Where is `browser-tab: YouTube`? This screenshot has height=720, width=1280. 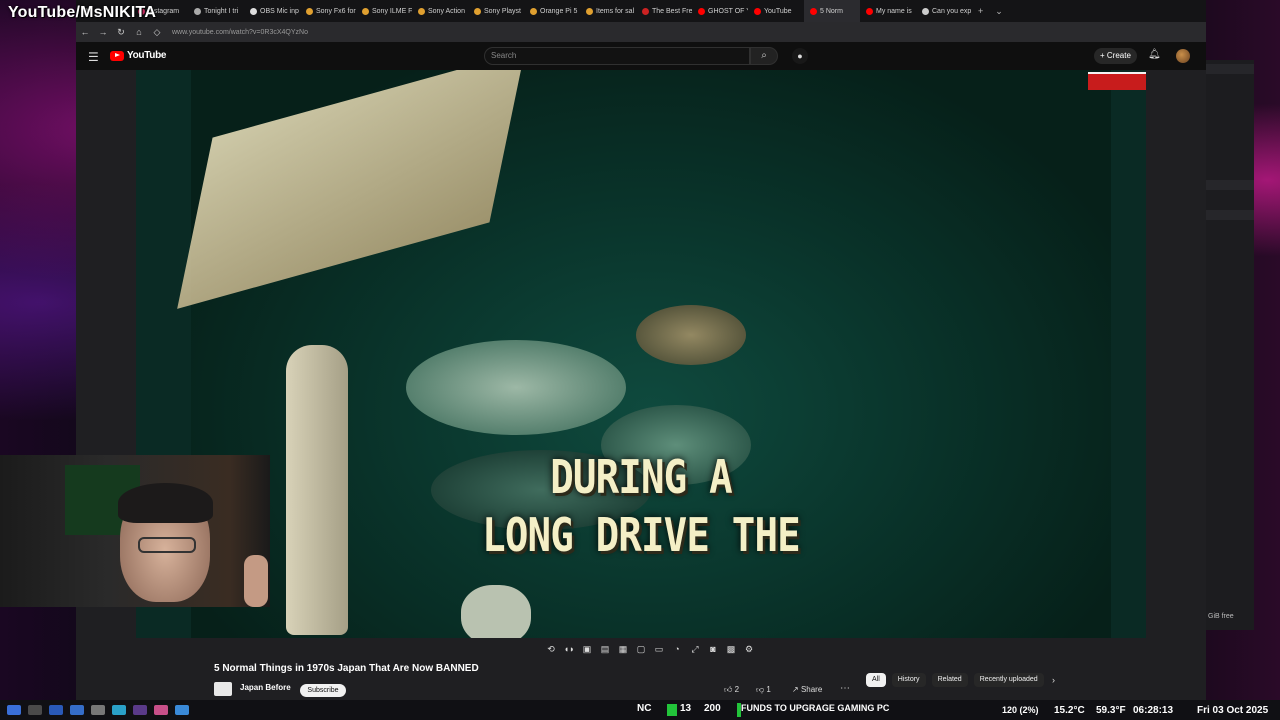
browser-tab: YouTube is located at coordinates (776, 11).